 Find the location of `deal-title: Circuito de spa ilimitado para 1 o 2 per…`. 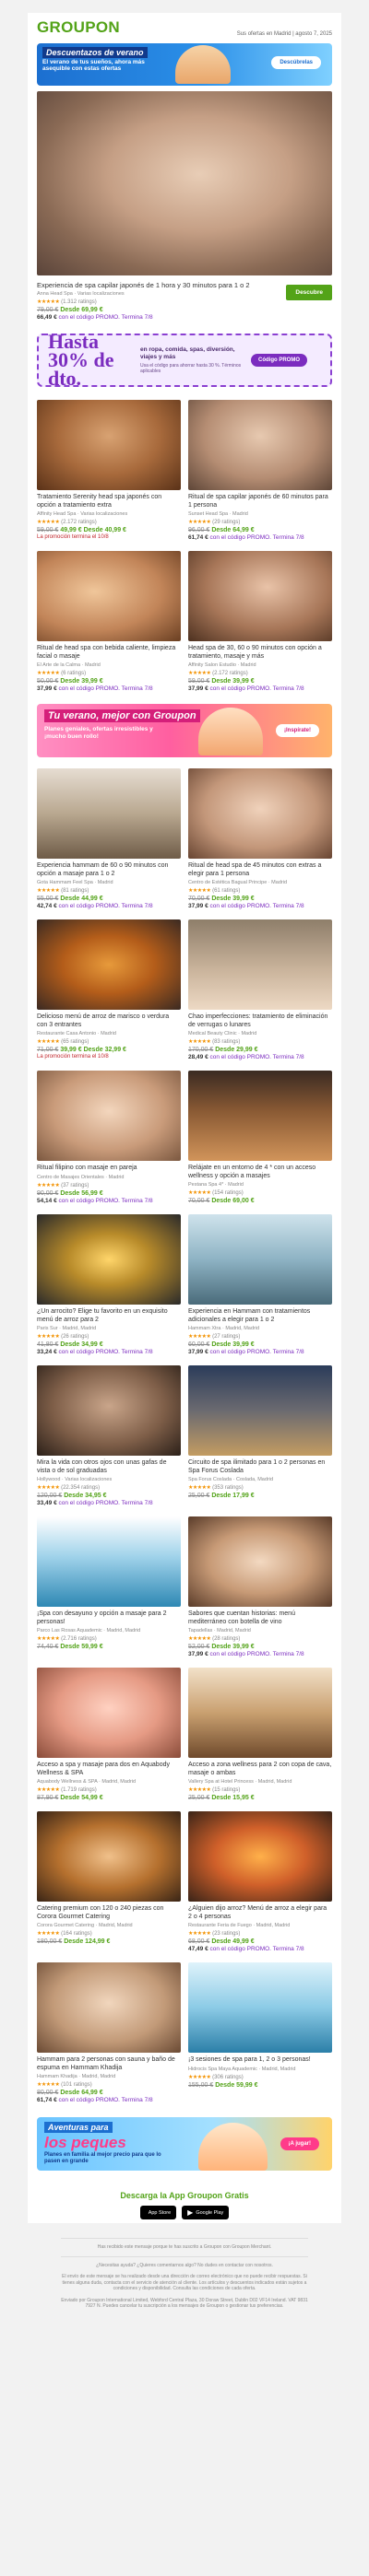

deal-title: Circuito de spa ilimitado para 1 o 2 per… is located at coordinates (260, 1467).